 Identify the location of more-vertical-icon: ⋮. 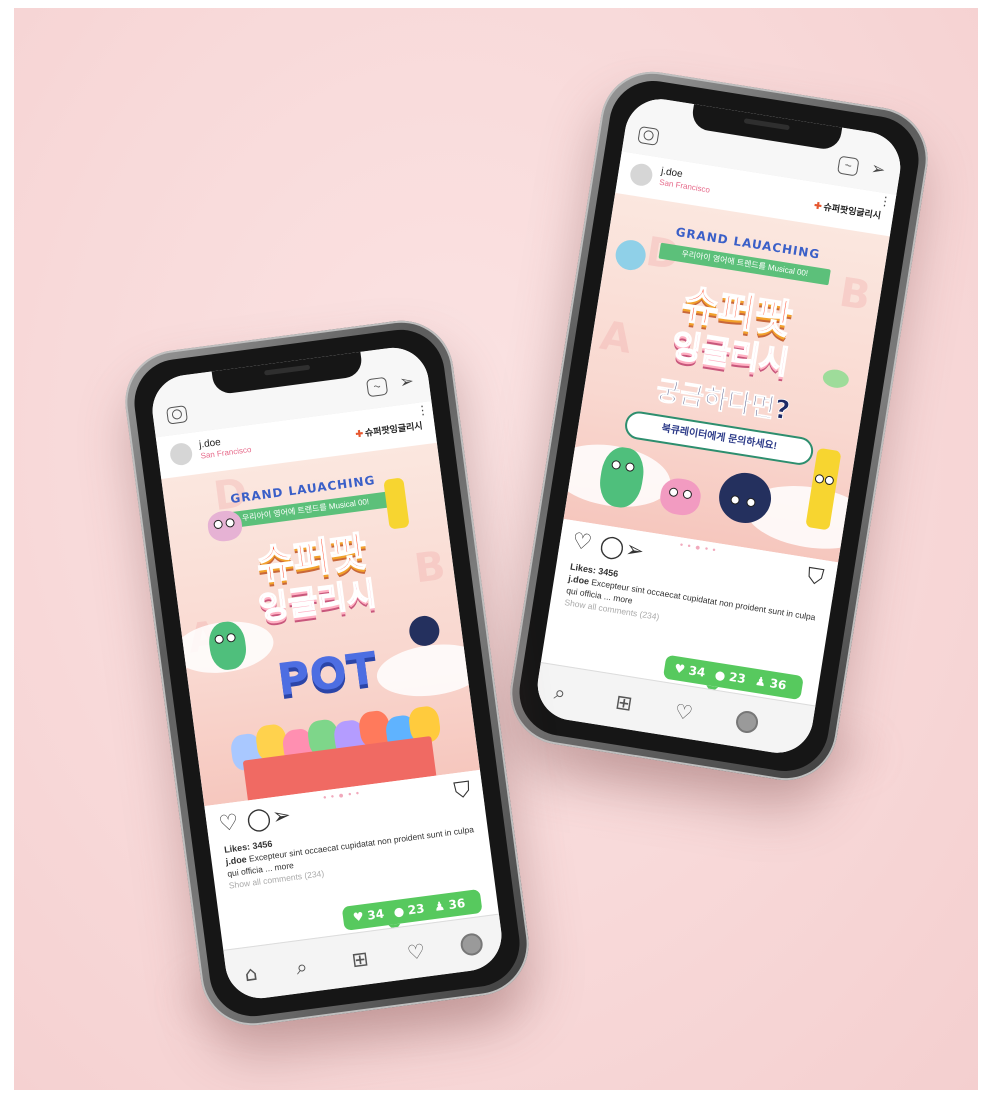
(423, 416).